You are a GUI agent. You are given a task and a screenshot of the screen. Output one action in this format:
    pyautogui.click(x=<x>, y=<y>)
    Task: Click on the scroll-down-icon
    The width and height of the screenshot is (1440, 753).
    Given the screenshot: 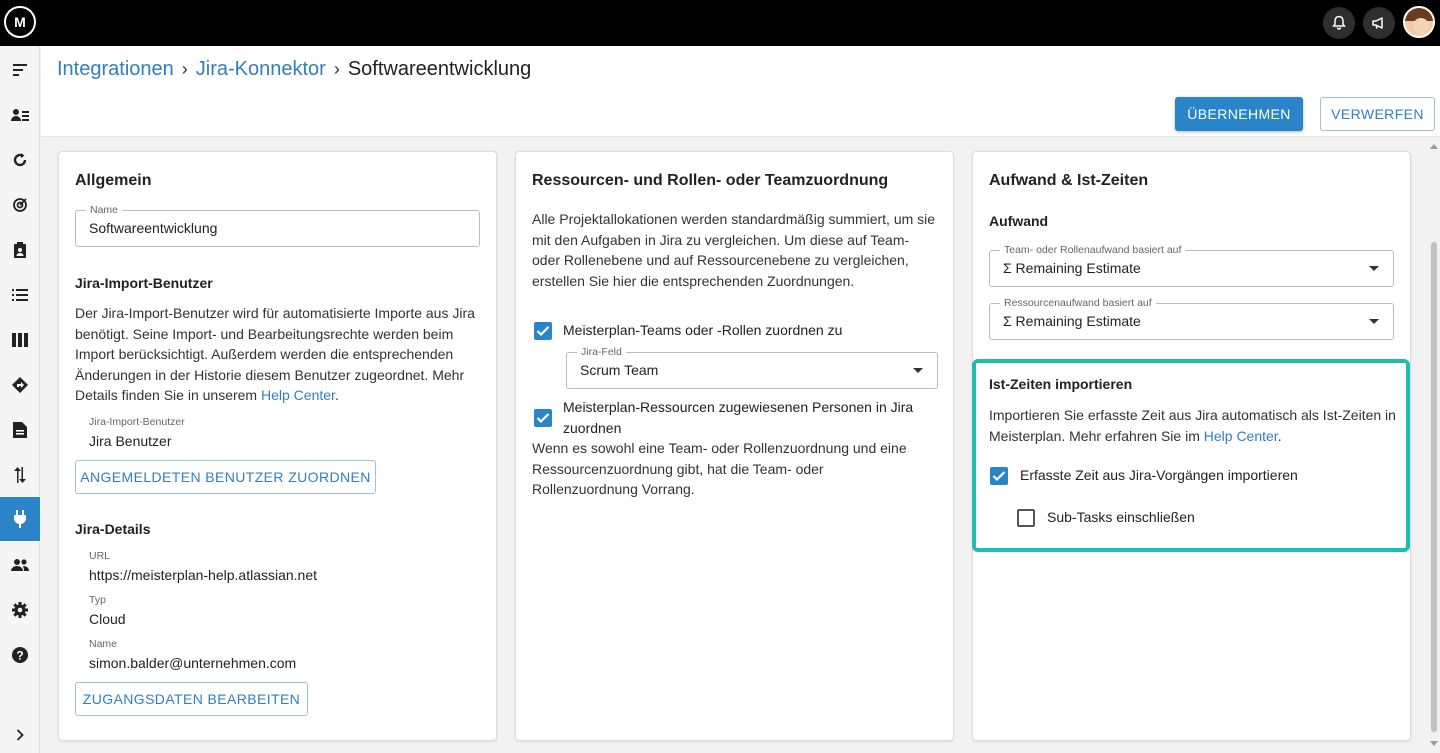 What is the action you would take?
    pyautogui.click(x=1434, y=743)
    